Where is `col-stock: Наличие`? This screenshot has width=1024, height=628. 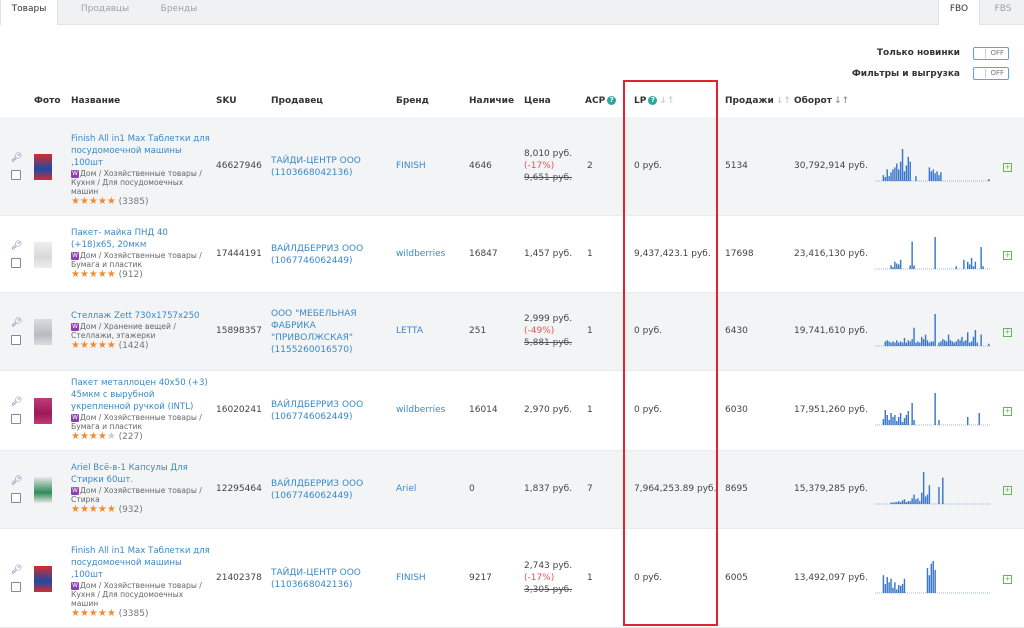
col-stock: Наличие is located at coordinates (491, 101).